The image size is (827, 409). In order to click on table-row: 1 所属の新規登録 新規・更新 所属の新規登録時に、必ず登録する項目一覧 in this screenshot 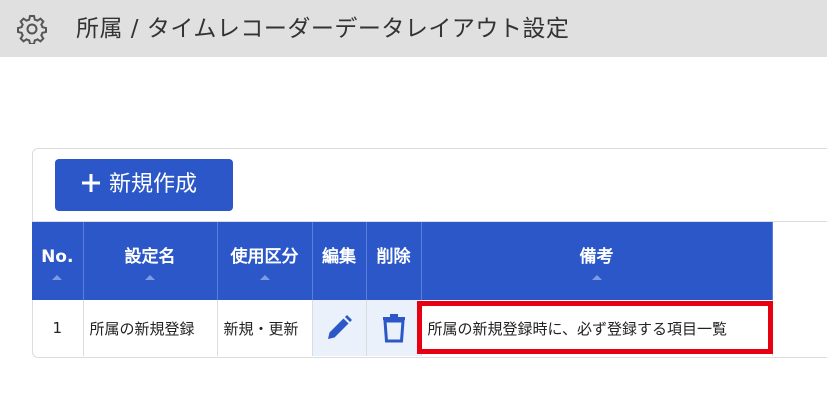, I will do `click(402, 328)`.